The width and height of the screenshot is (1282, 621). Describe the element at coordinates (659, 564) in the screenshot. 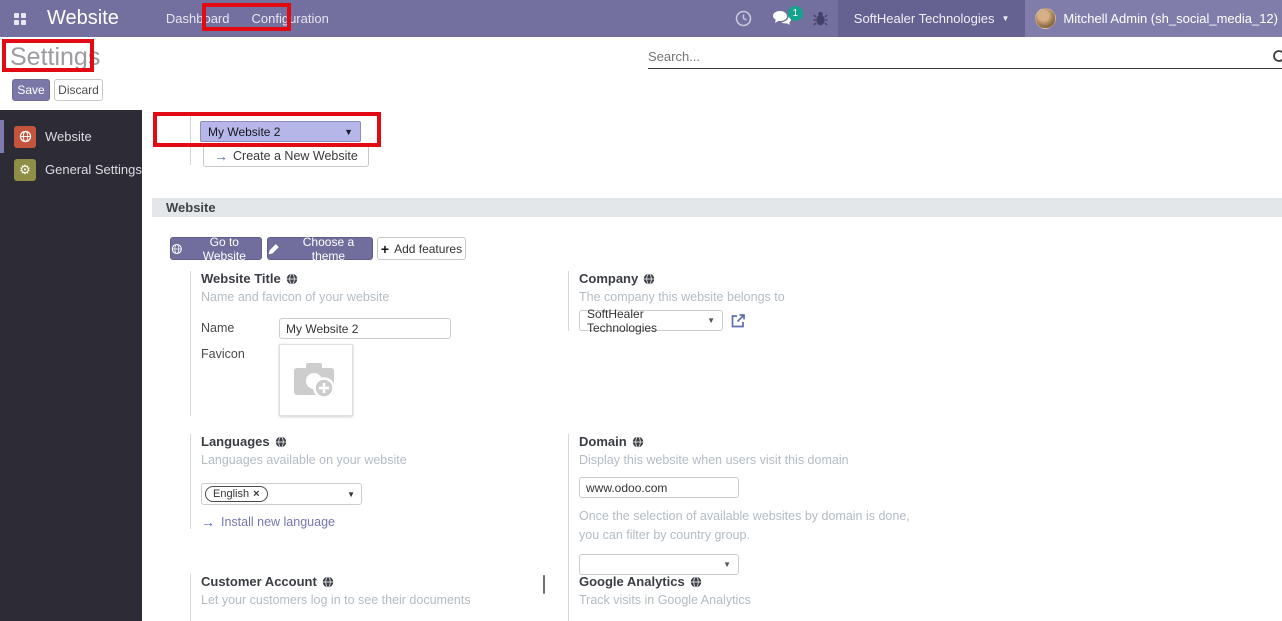

I see `country-group-select: ▼` at that location.